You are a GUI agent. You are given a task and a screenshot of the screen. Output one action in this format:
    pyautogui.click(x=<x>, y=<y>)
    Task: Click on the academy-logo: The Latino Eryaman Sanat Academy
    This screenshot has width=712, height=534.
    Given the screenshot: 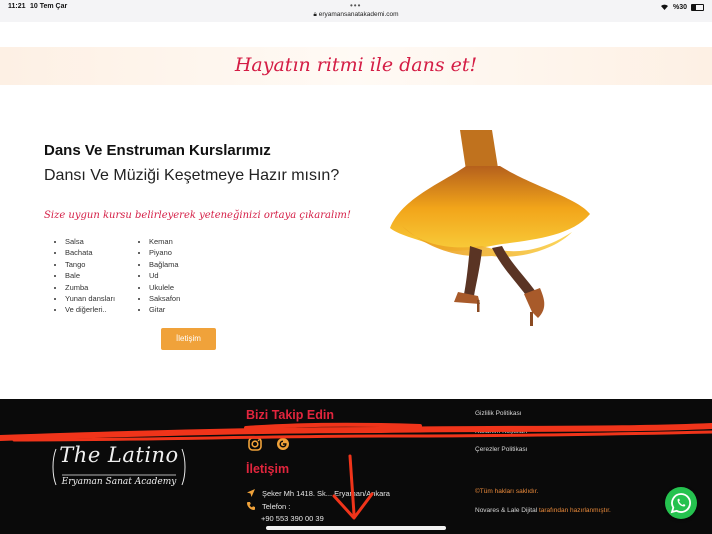 What is the action you would take?
    pyautogui.click(x=119, y=467)
    